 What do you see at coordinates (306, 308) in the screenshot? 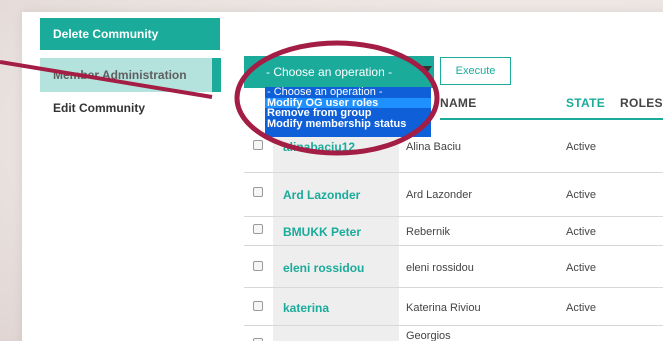
I see `username-link: katerina` at bounding box center [306, 308].